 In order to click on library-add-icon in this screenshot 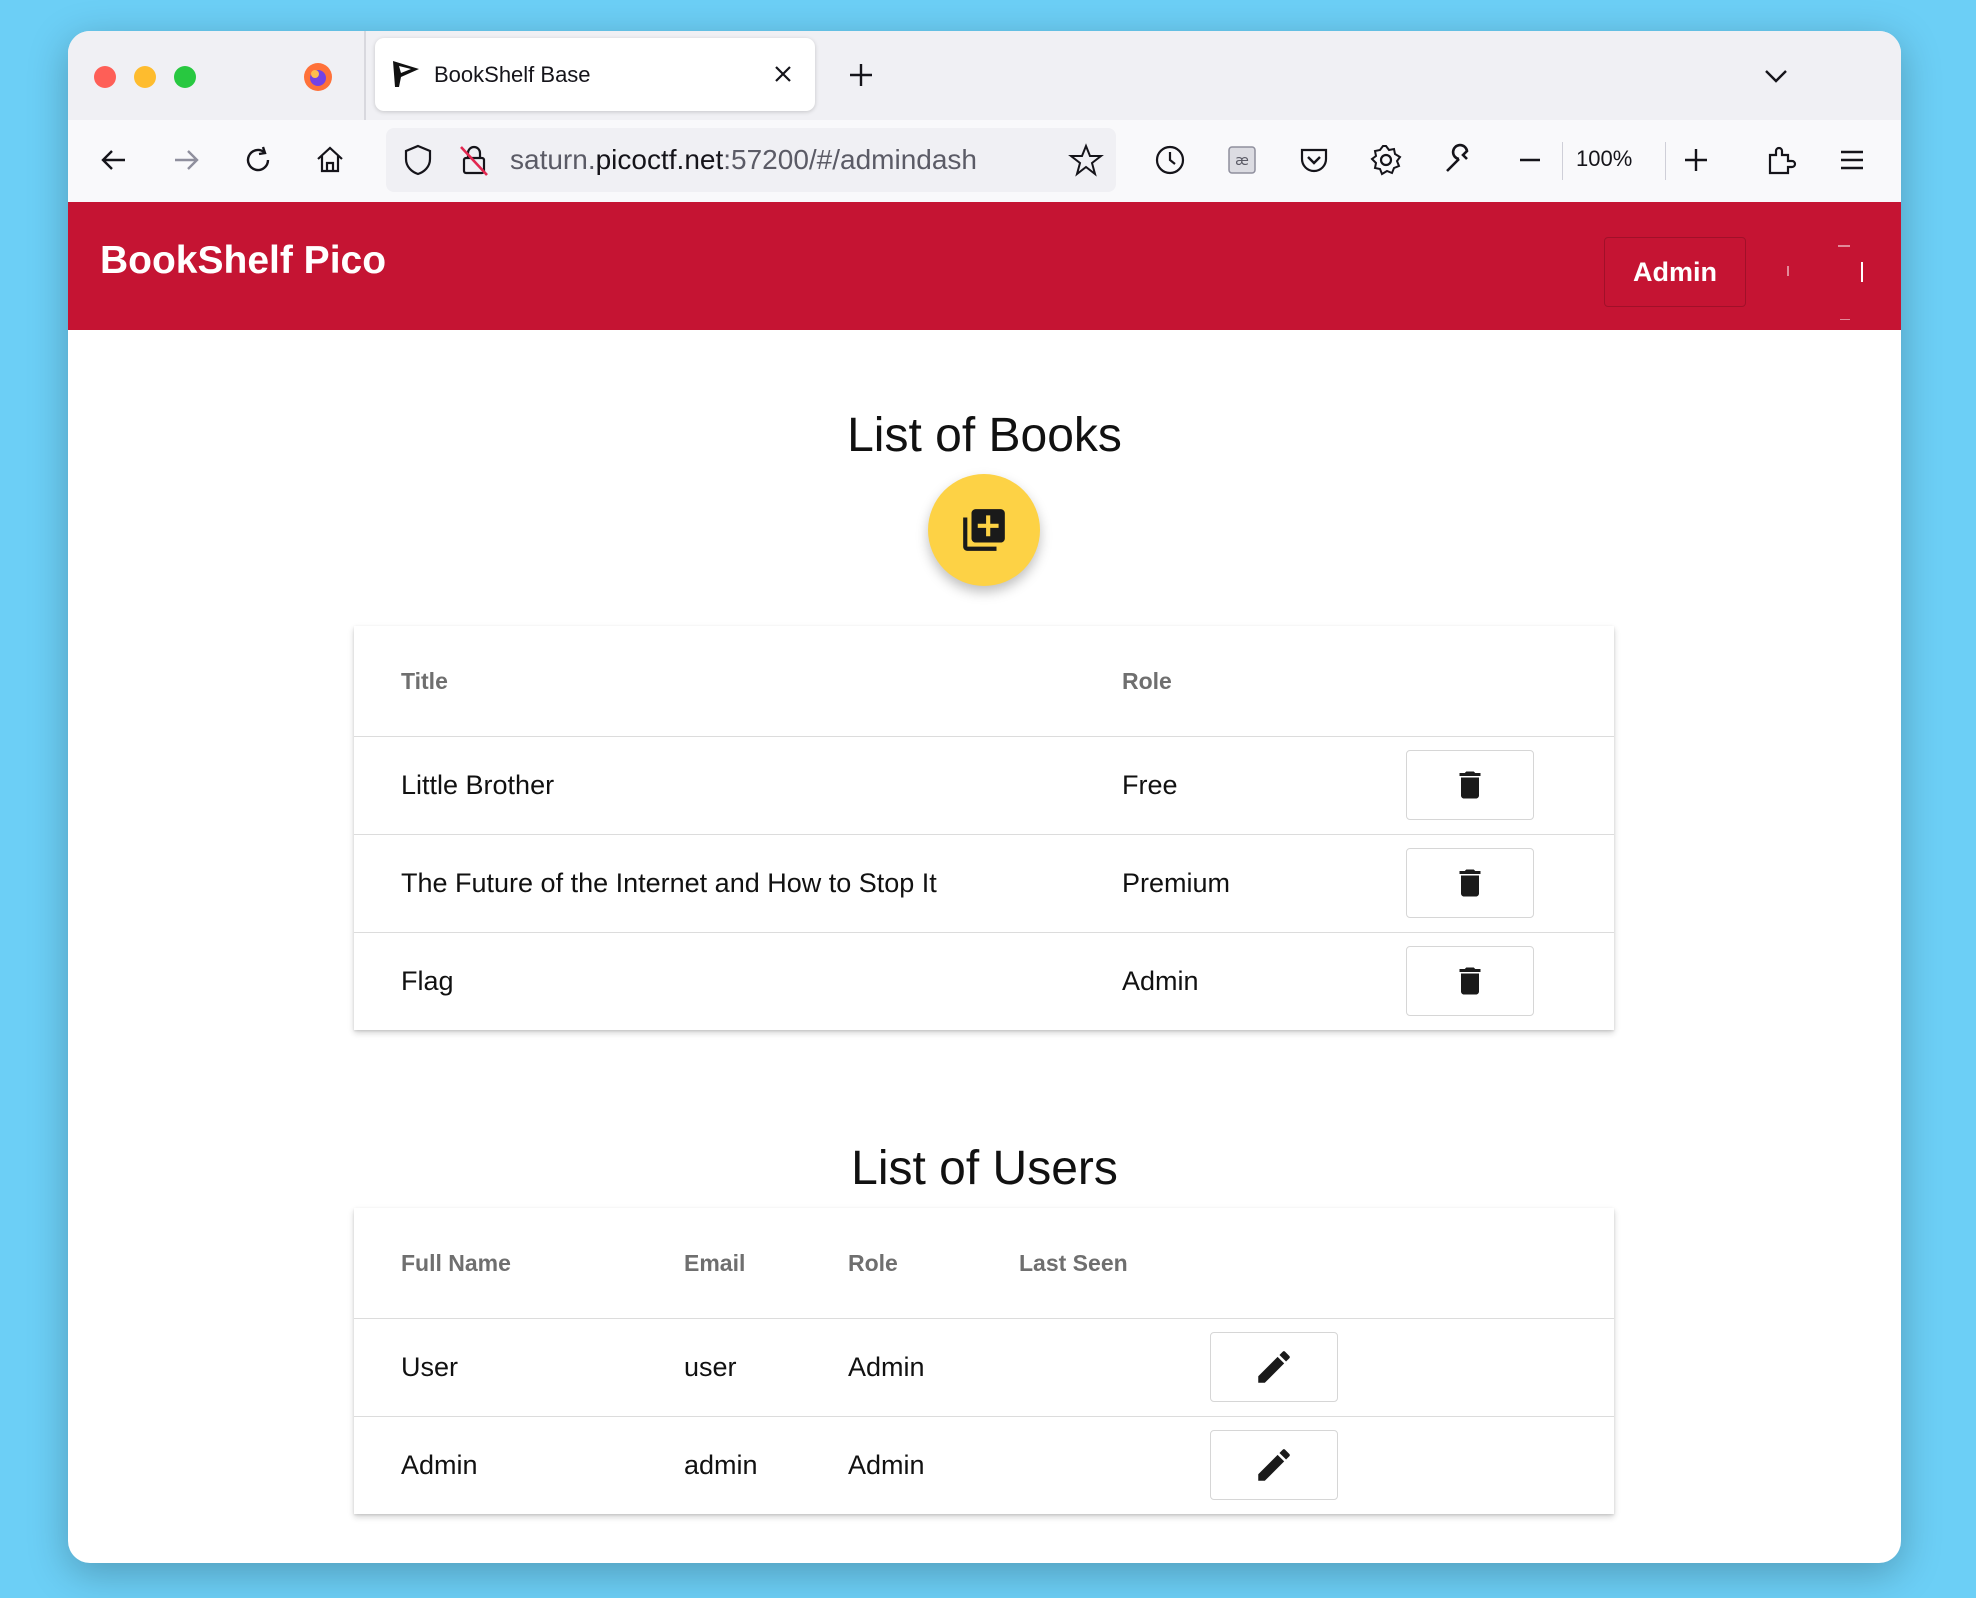, I will do `click(984, 530)`.